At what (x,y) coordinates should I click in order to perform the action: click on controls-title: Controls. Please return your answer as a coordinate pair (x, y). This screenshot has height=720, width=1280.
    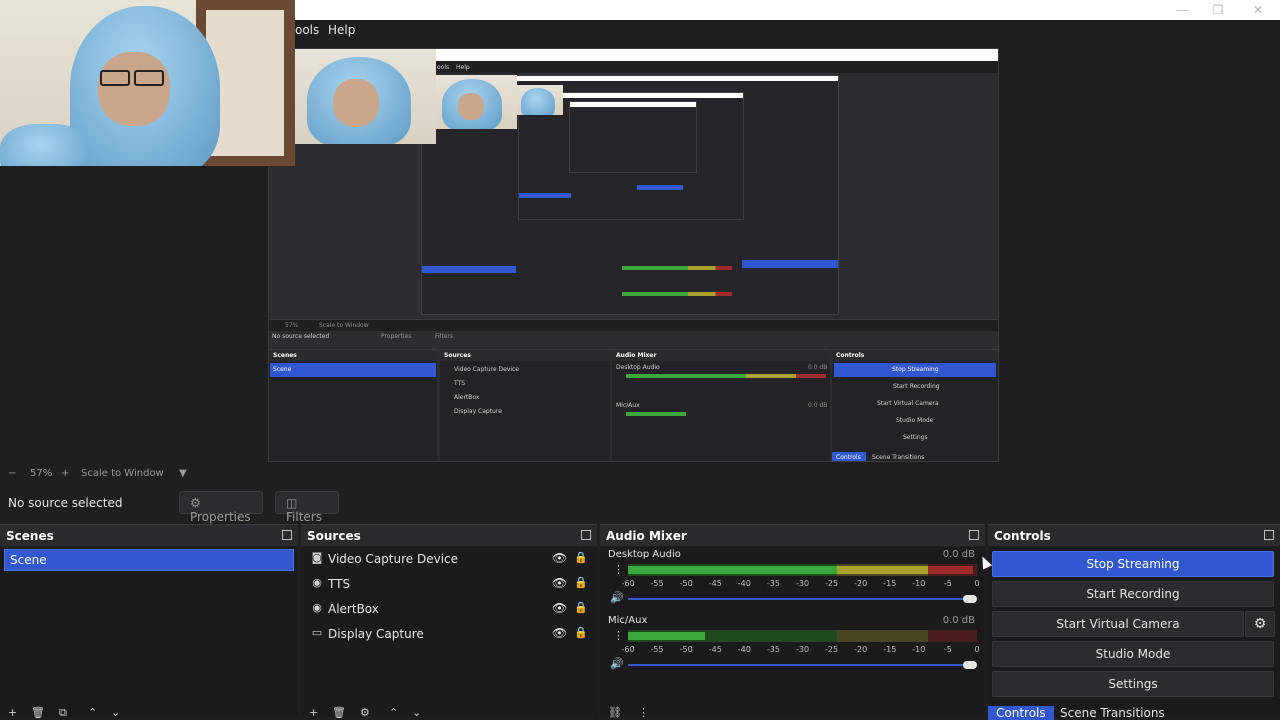
    Looking at the image, I should click on (1022, 536).